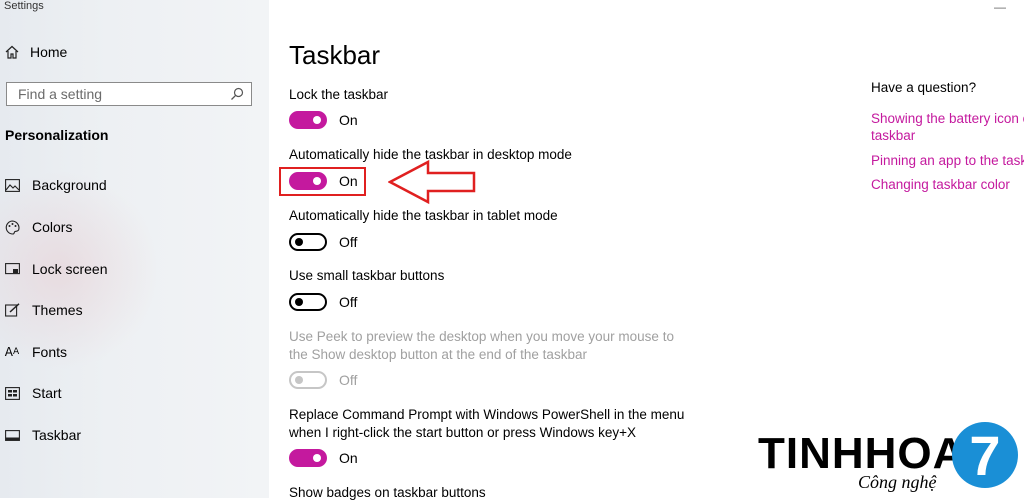 The height and width of the screenshot is (502, 1024). What do you see at coordinates (12, 227) in the screenshot?
I see `palette-icon` at bounding box center [12, 227].